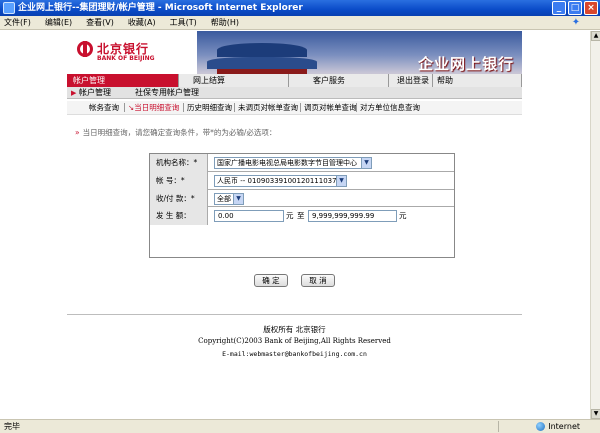 Image resolution: width=600 pixels, height=433 pixels. Describe the element at coordinates (225, 22) in the screenshot. I see `menu-help: 帮助(H)` at that location.